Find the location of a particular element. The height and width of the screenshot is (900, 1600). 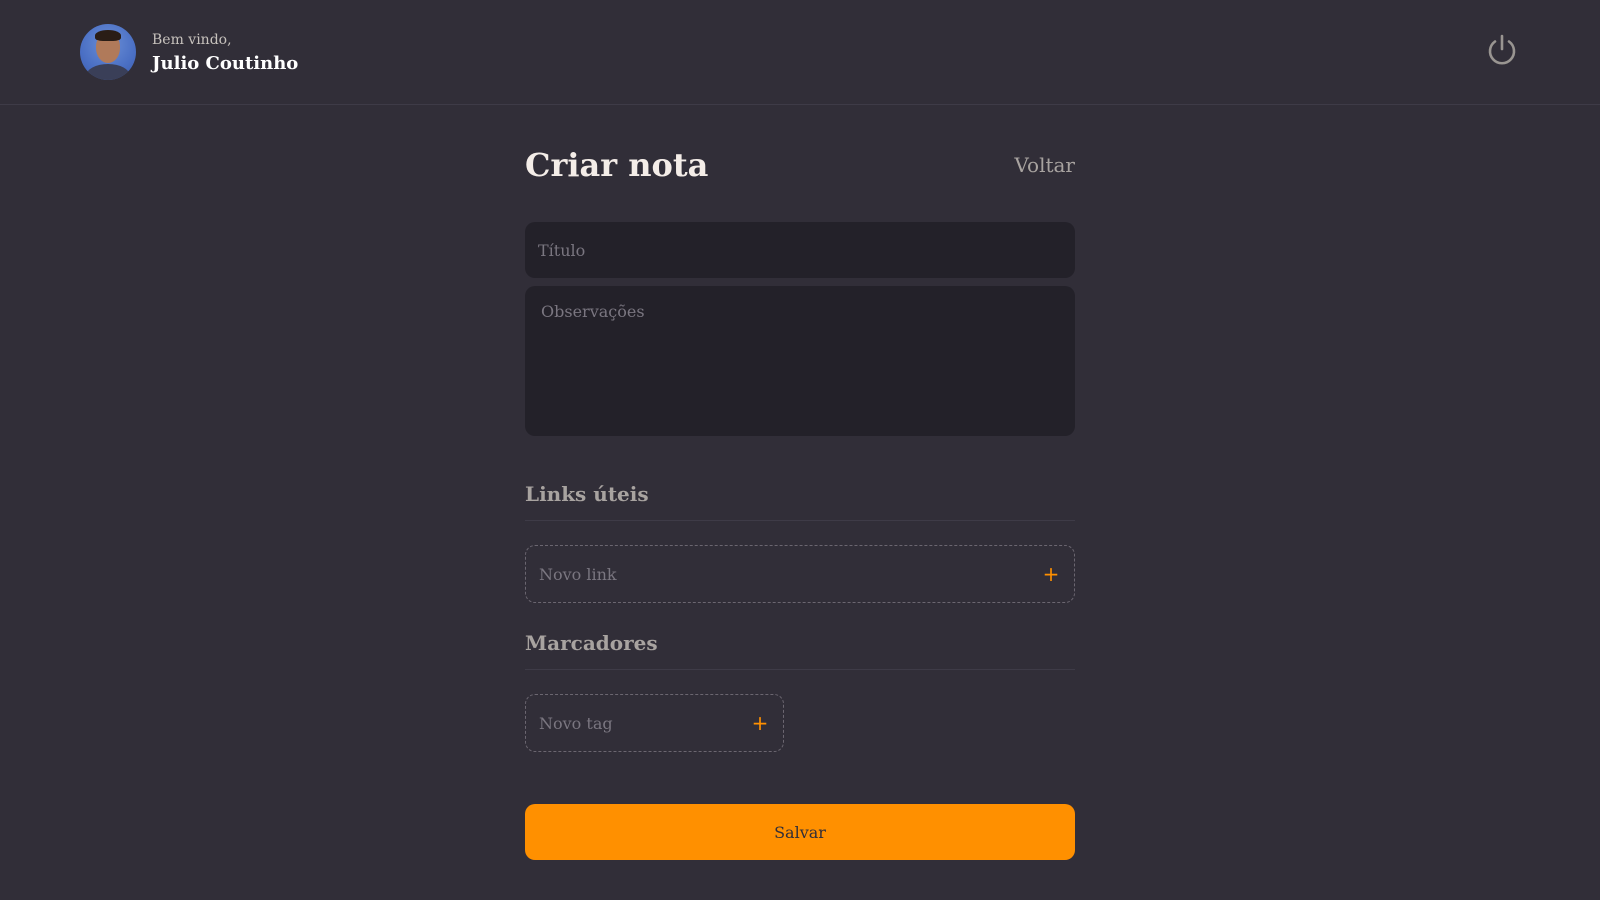

add-link-icon: + is located at coordinates (1051, 574).